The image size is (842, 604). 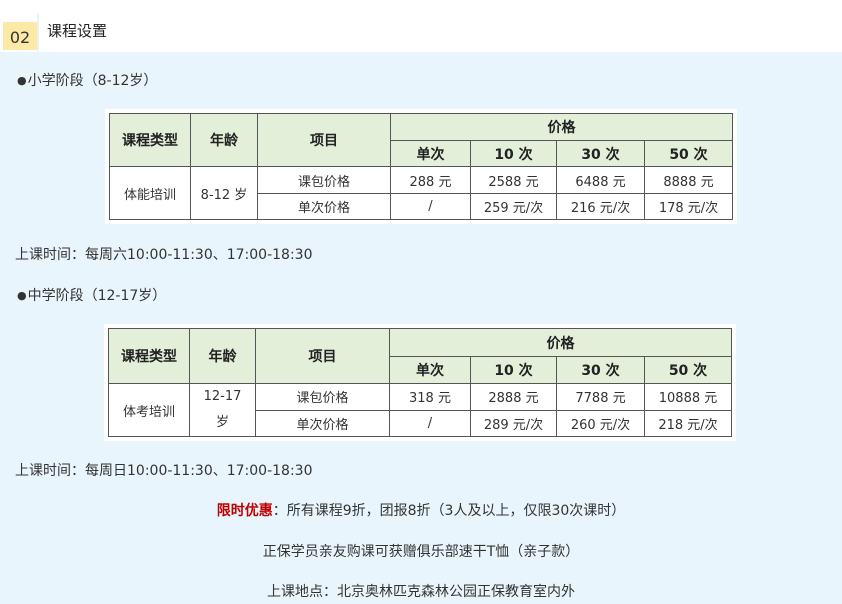 I want to click on section-header: 02 课程设置, so click(x=421, y=26).